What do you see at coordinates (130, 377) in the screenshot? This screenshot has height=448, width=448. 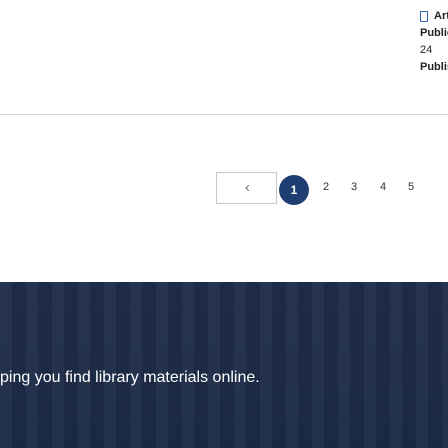 I see `banner-text: ping you find library materials online.` at bounding box center [130, 377].